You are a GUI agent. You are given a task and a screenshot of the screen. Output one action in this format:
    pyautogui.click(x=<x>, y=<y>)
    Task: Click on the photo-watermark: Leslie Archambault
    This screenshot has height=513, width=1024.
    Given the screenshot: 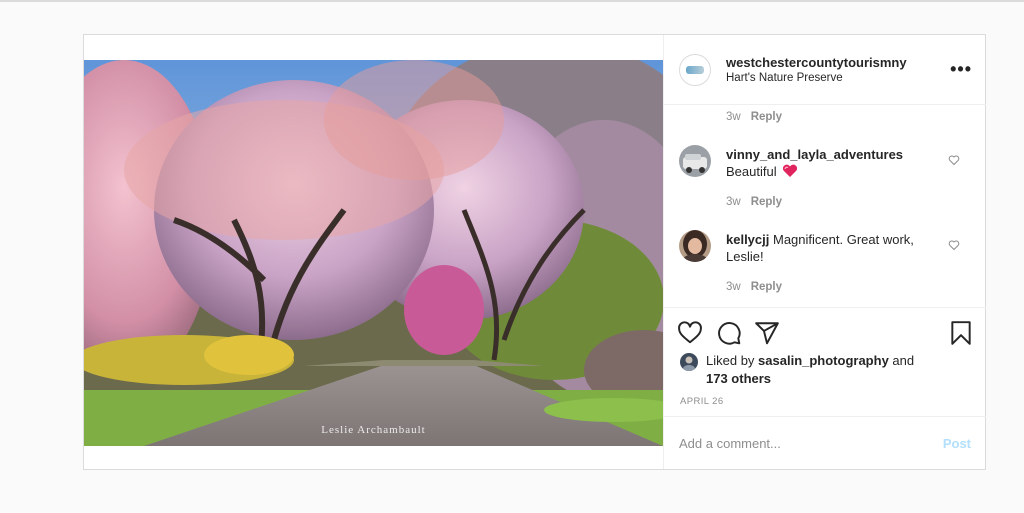 What is the action you would take?
    pyautogui.click(x=373, y=430)
    